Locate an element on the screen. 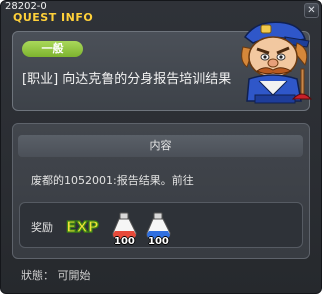 The width and height of the screenshot is (322, 294). close-icon: ✕ is located at coordinates (311, 10).